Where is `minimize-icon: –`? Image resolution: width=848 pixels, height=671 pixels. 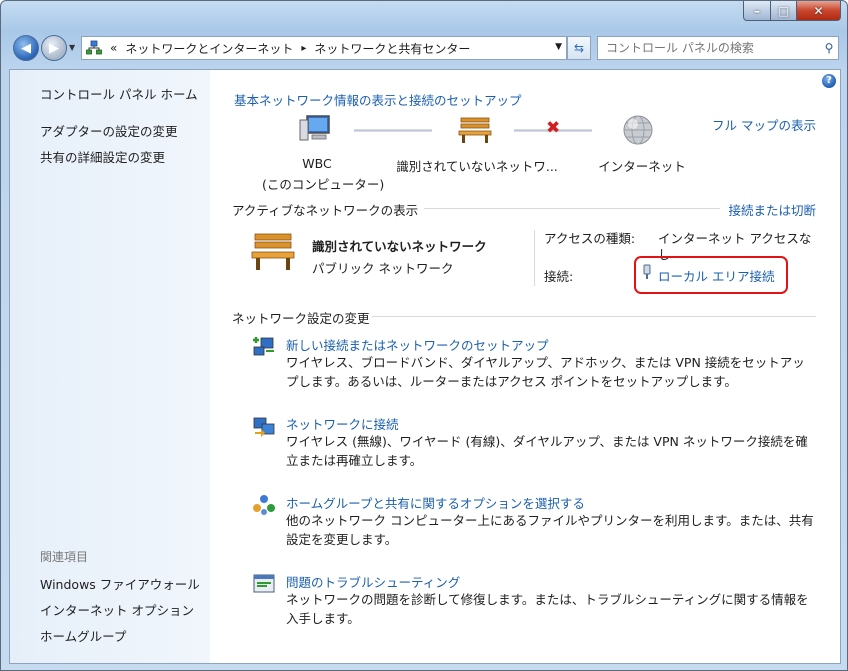
minimize-icon: – is located at coordinates (757, 10).